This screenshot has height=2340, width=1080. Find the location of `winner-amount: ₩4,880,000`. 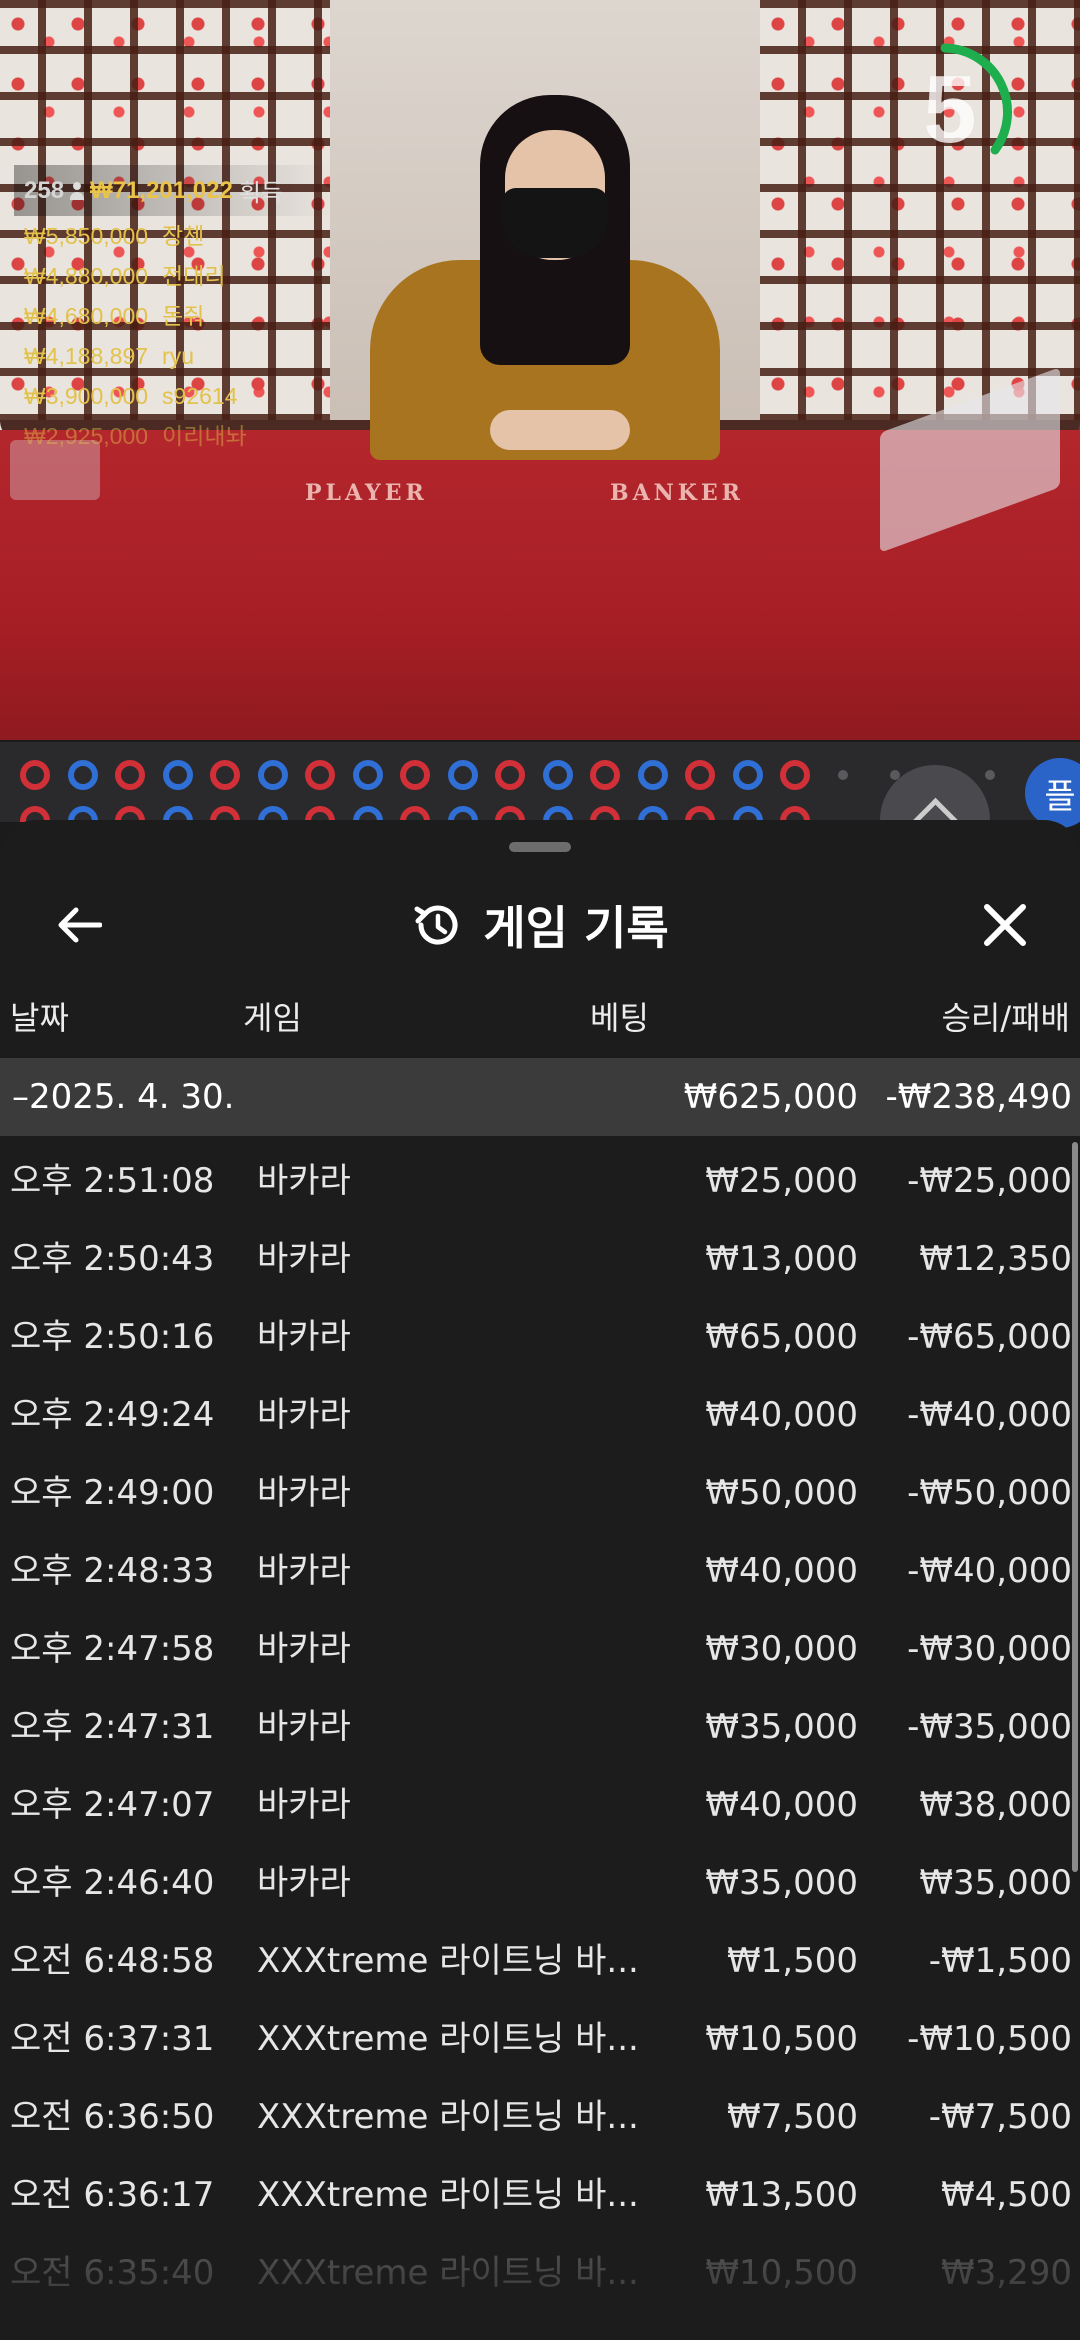

winner-amount: ₩4,880,000 is located at coordinates (86, 276).